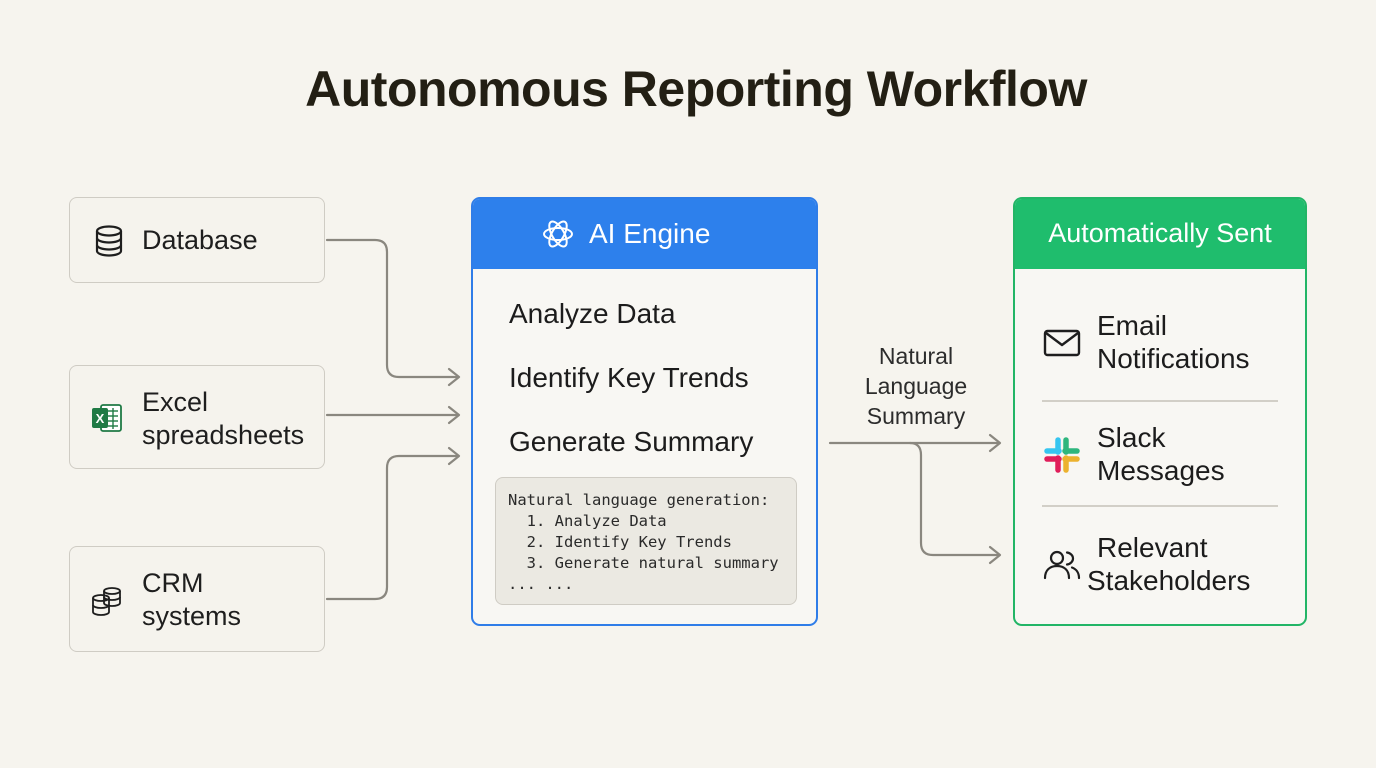  What do you see at coordinates (1173, 342) in the screenshot?
I see `destination-label: Email Notifications` at bounding box center [1173, 342].